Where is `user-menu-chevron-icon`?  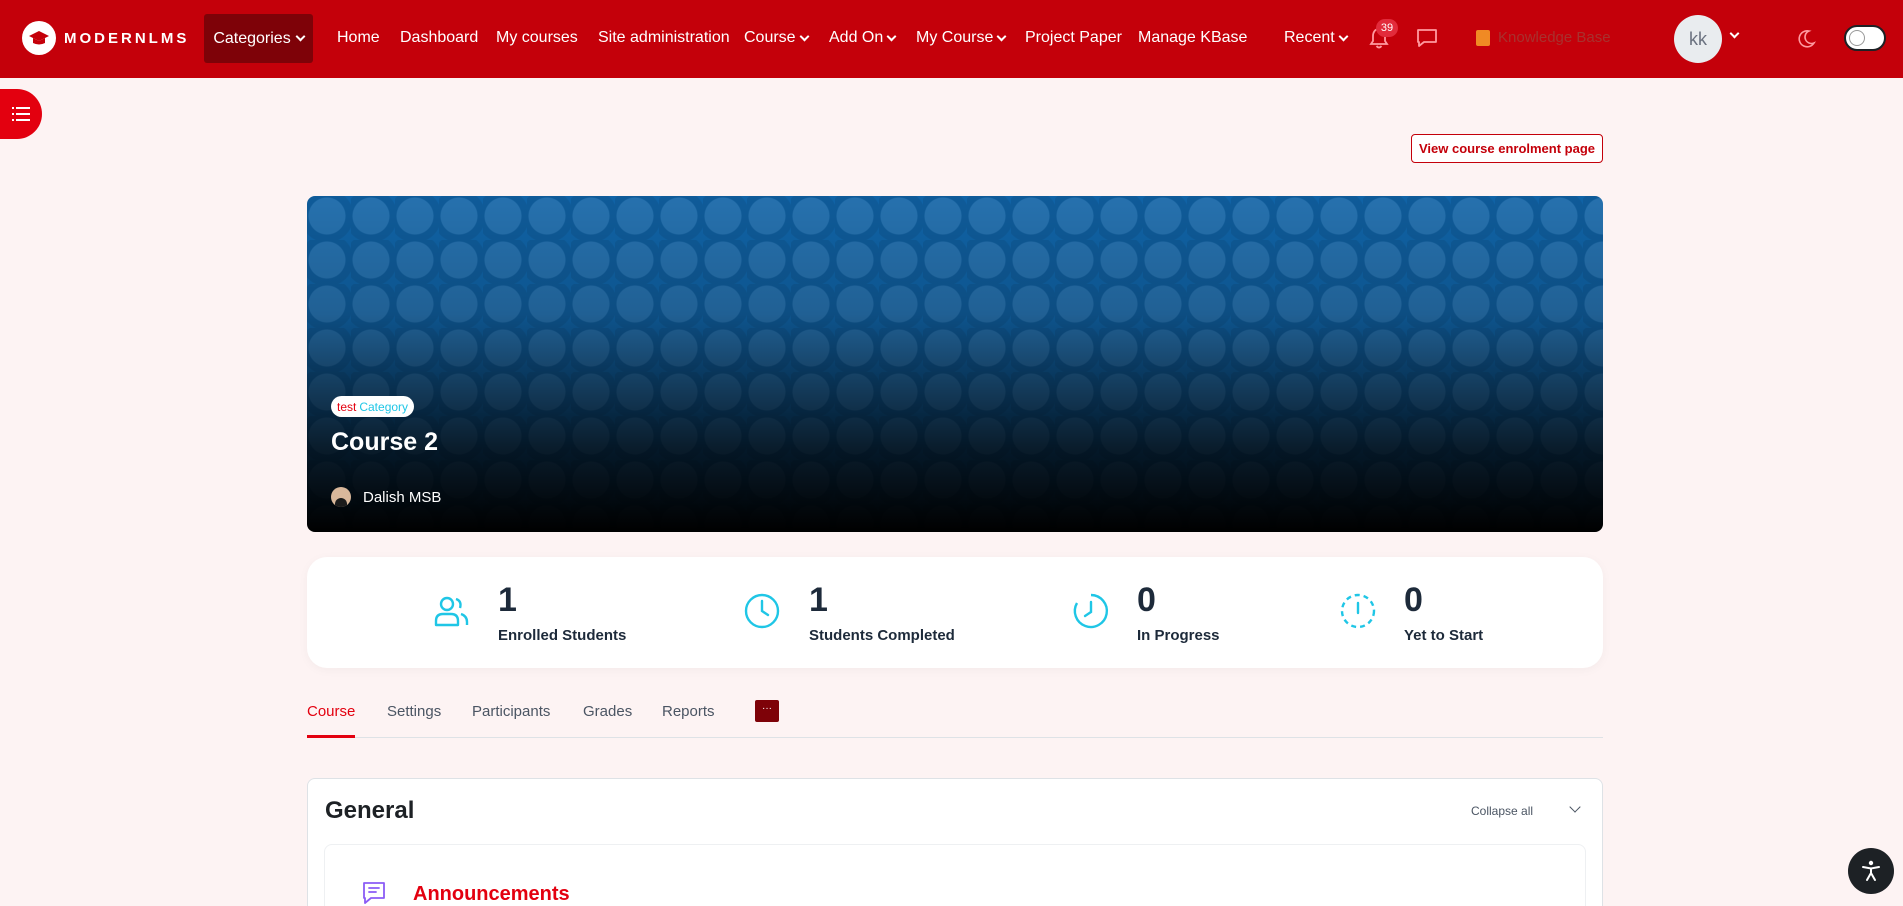 user-menu-chevron-icon is located at coordinates (1734, 33).